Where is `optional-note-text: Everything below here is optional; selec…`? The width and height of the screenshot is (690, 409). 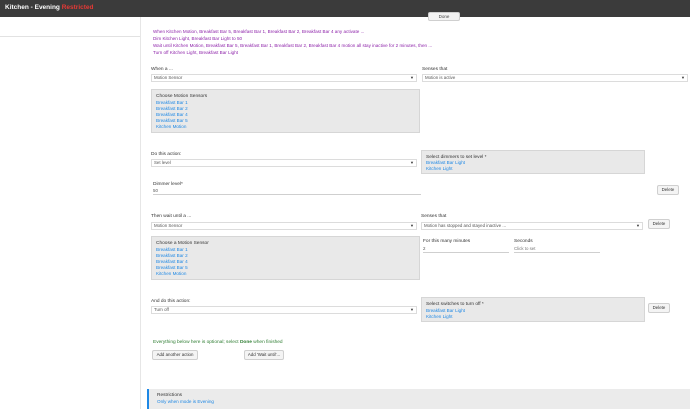 optional-note-text: Everything below here is optional; selec… is located at coordinates (196, 342).